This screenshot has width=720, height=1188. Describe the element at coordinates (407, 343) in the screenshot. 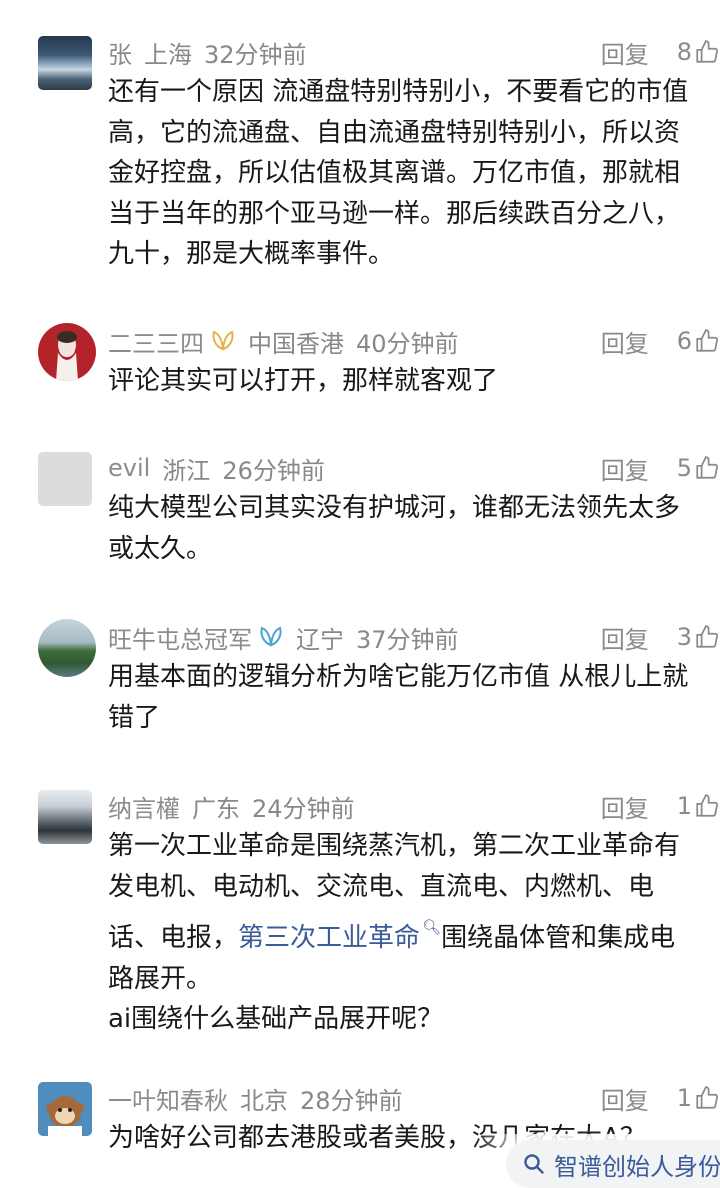

I see `timestamp: 40分钟前` at that location.